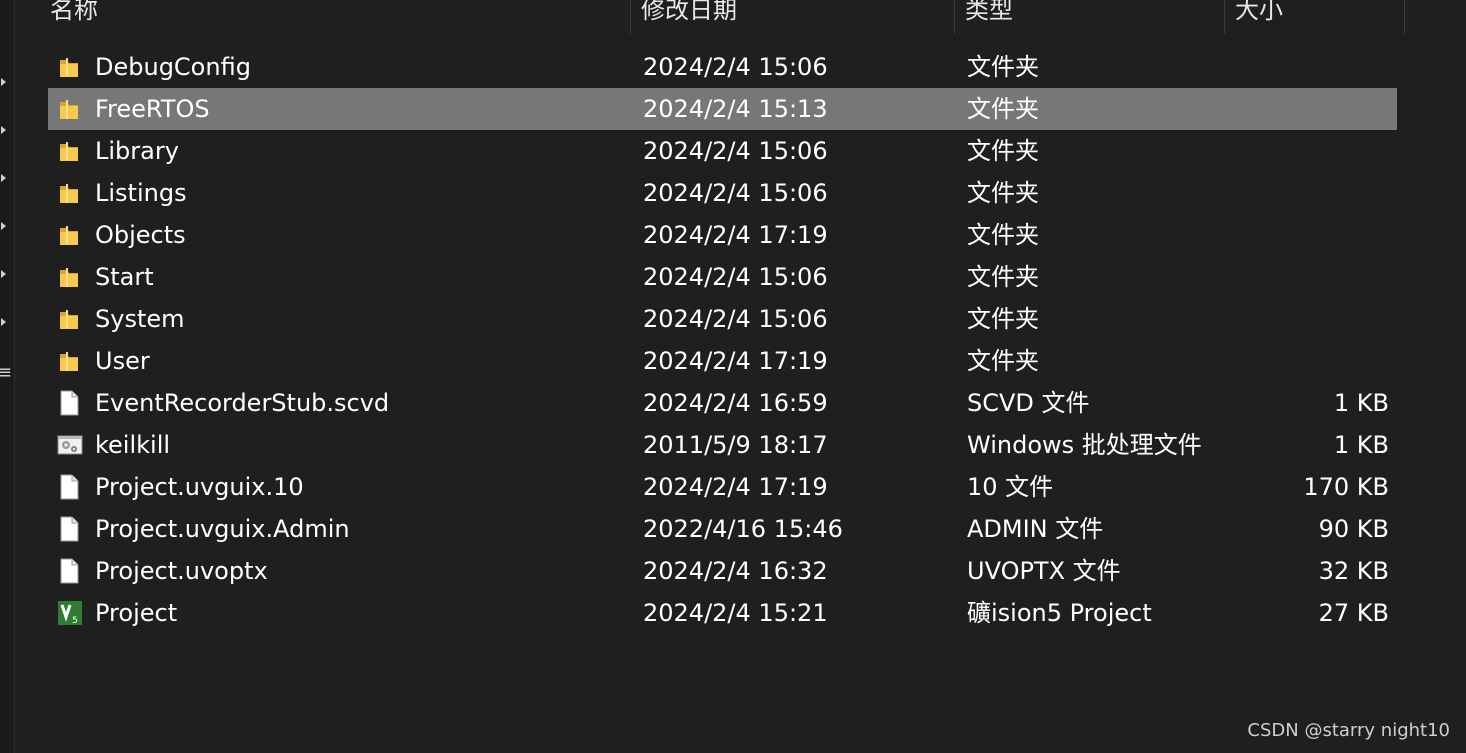  I want to click on file-name: FreeRTOS, so click(152, 109).